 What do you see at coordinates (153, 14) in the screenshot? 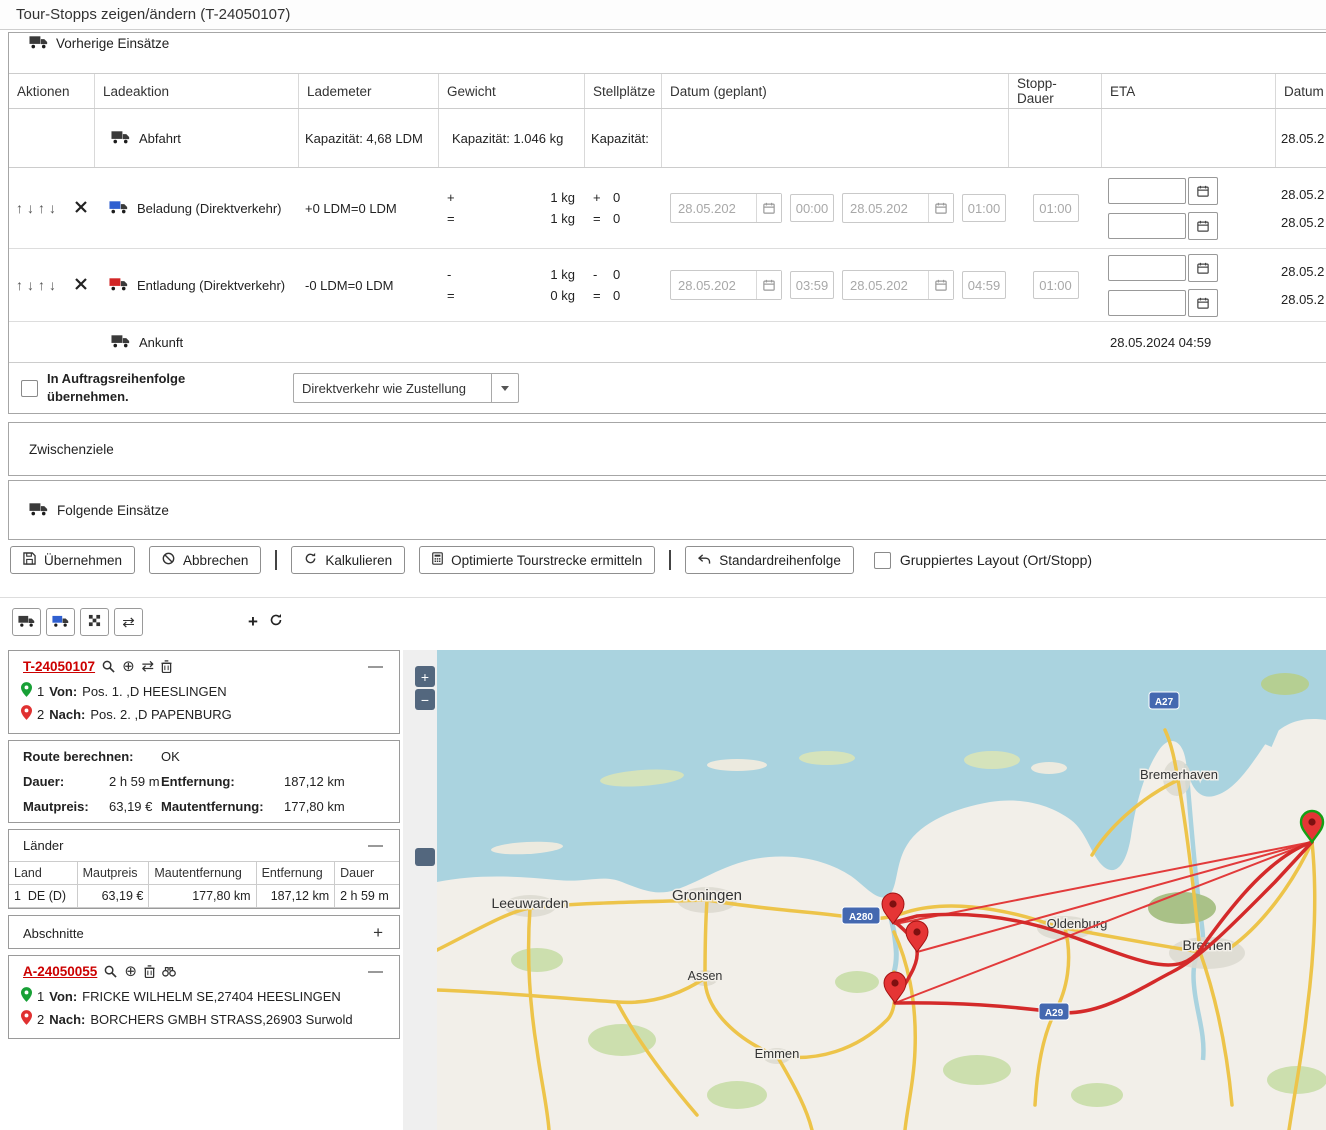
I see `page-title: Tour-Stopps zeigen/ändern (T-24050107)` at bounding box center [153, 14].